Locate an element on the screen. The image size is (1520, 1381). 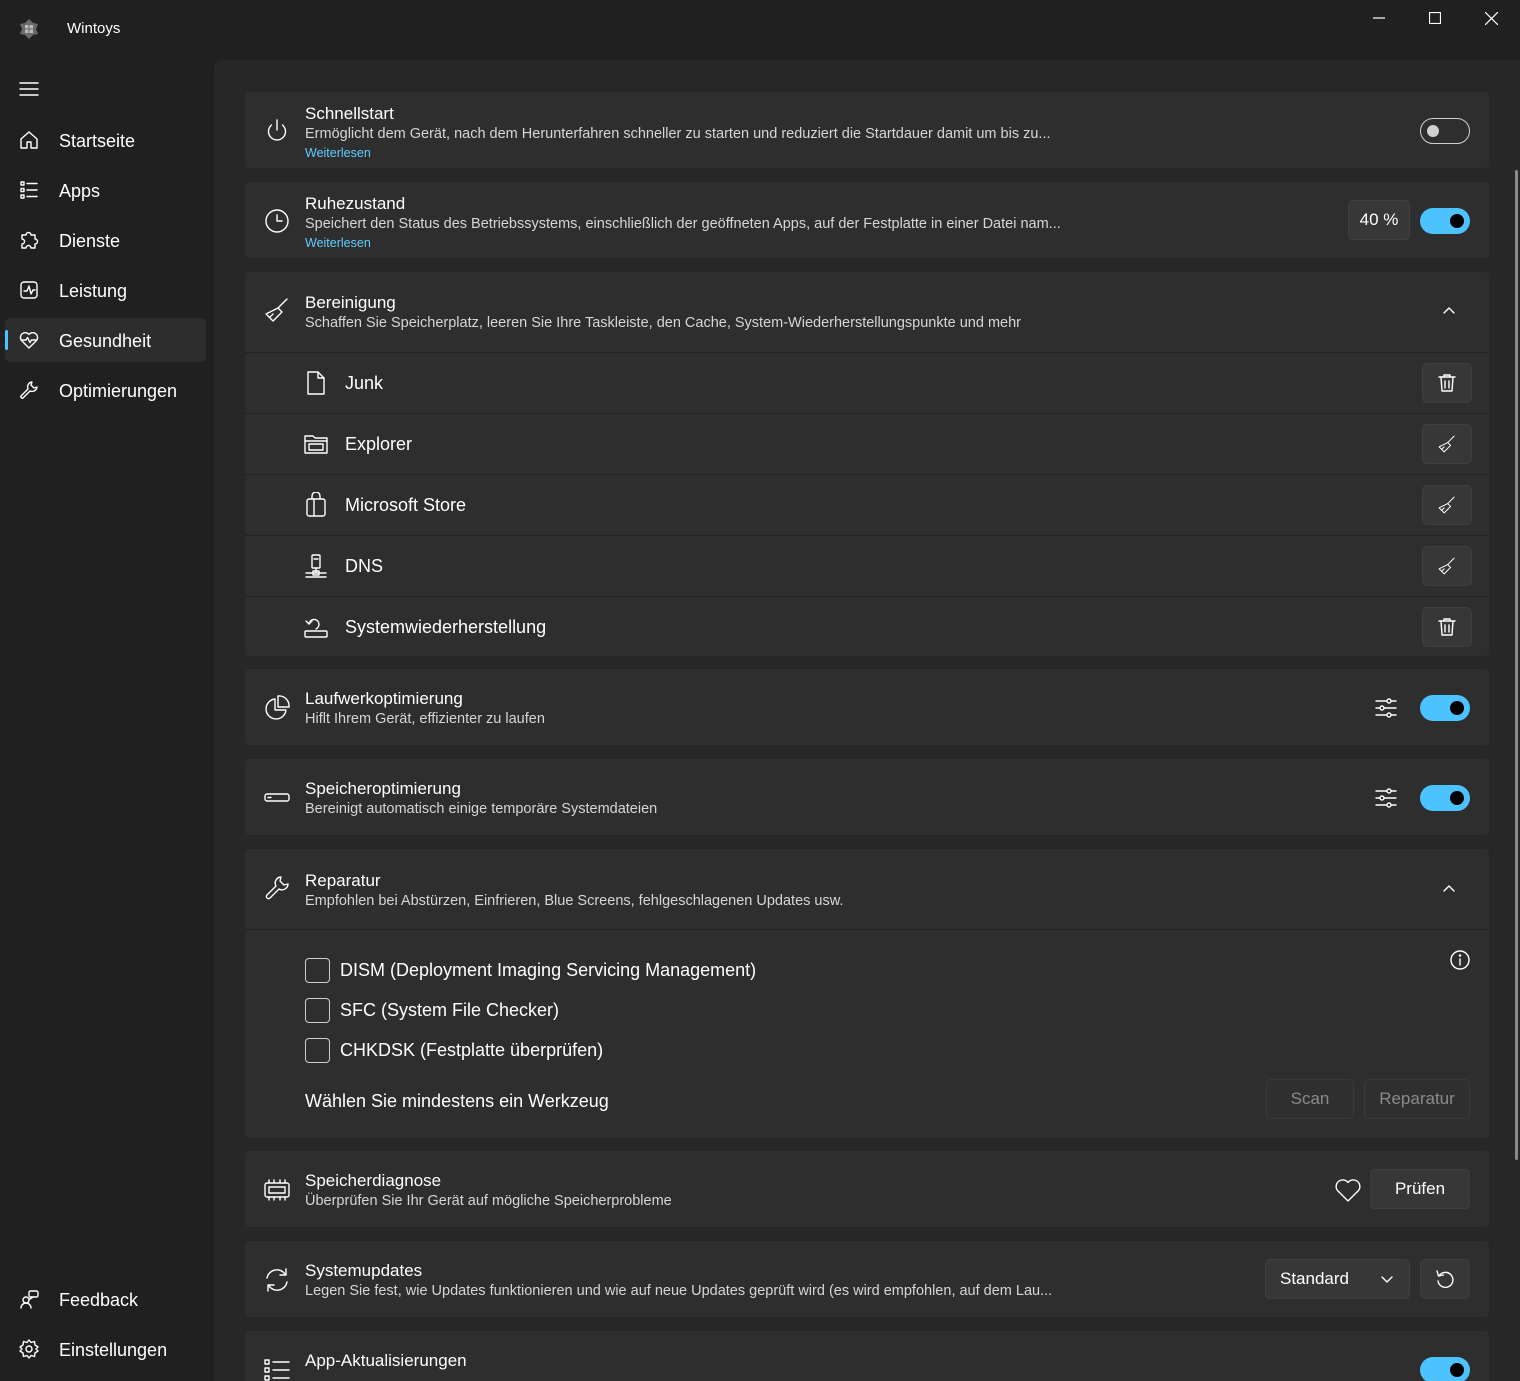
sfc-checkbox-row: SFC (System File Checker) is located at coordinates (432, 1010).